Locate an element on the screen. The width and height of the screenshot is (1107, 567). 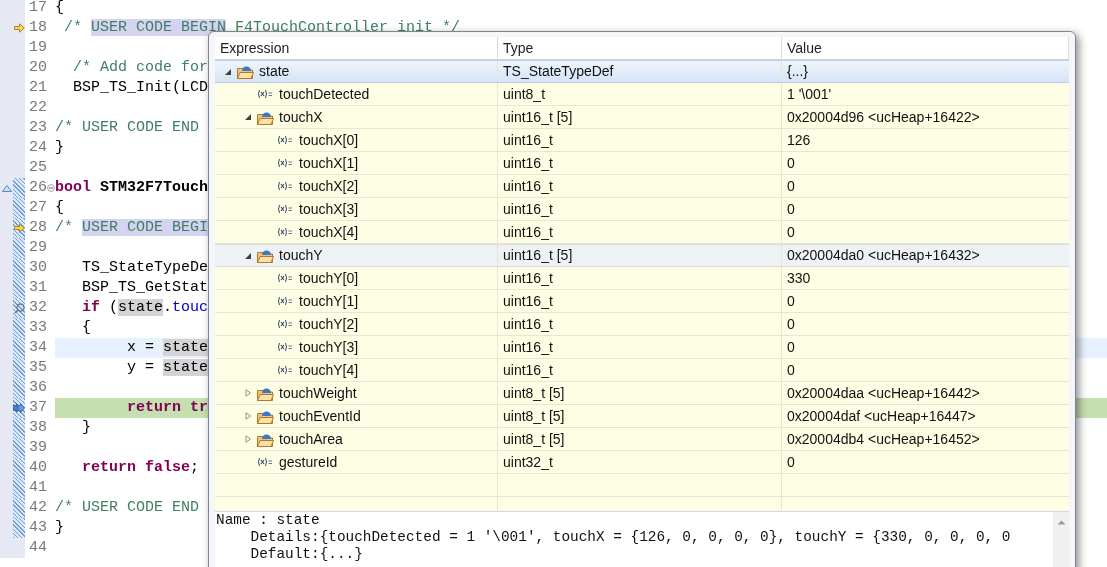
tree-row: touchY[2] uint16_t 0 is located at coordinates (642, 324).